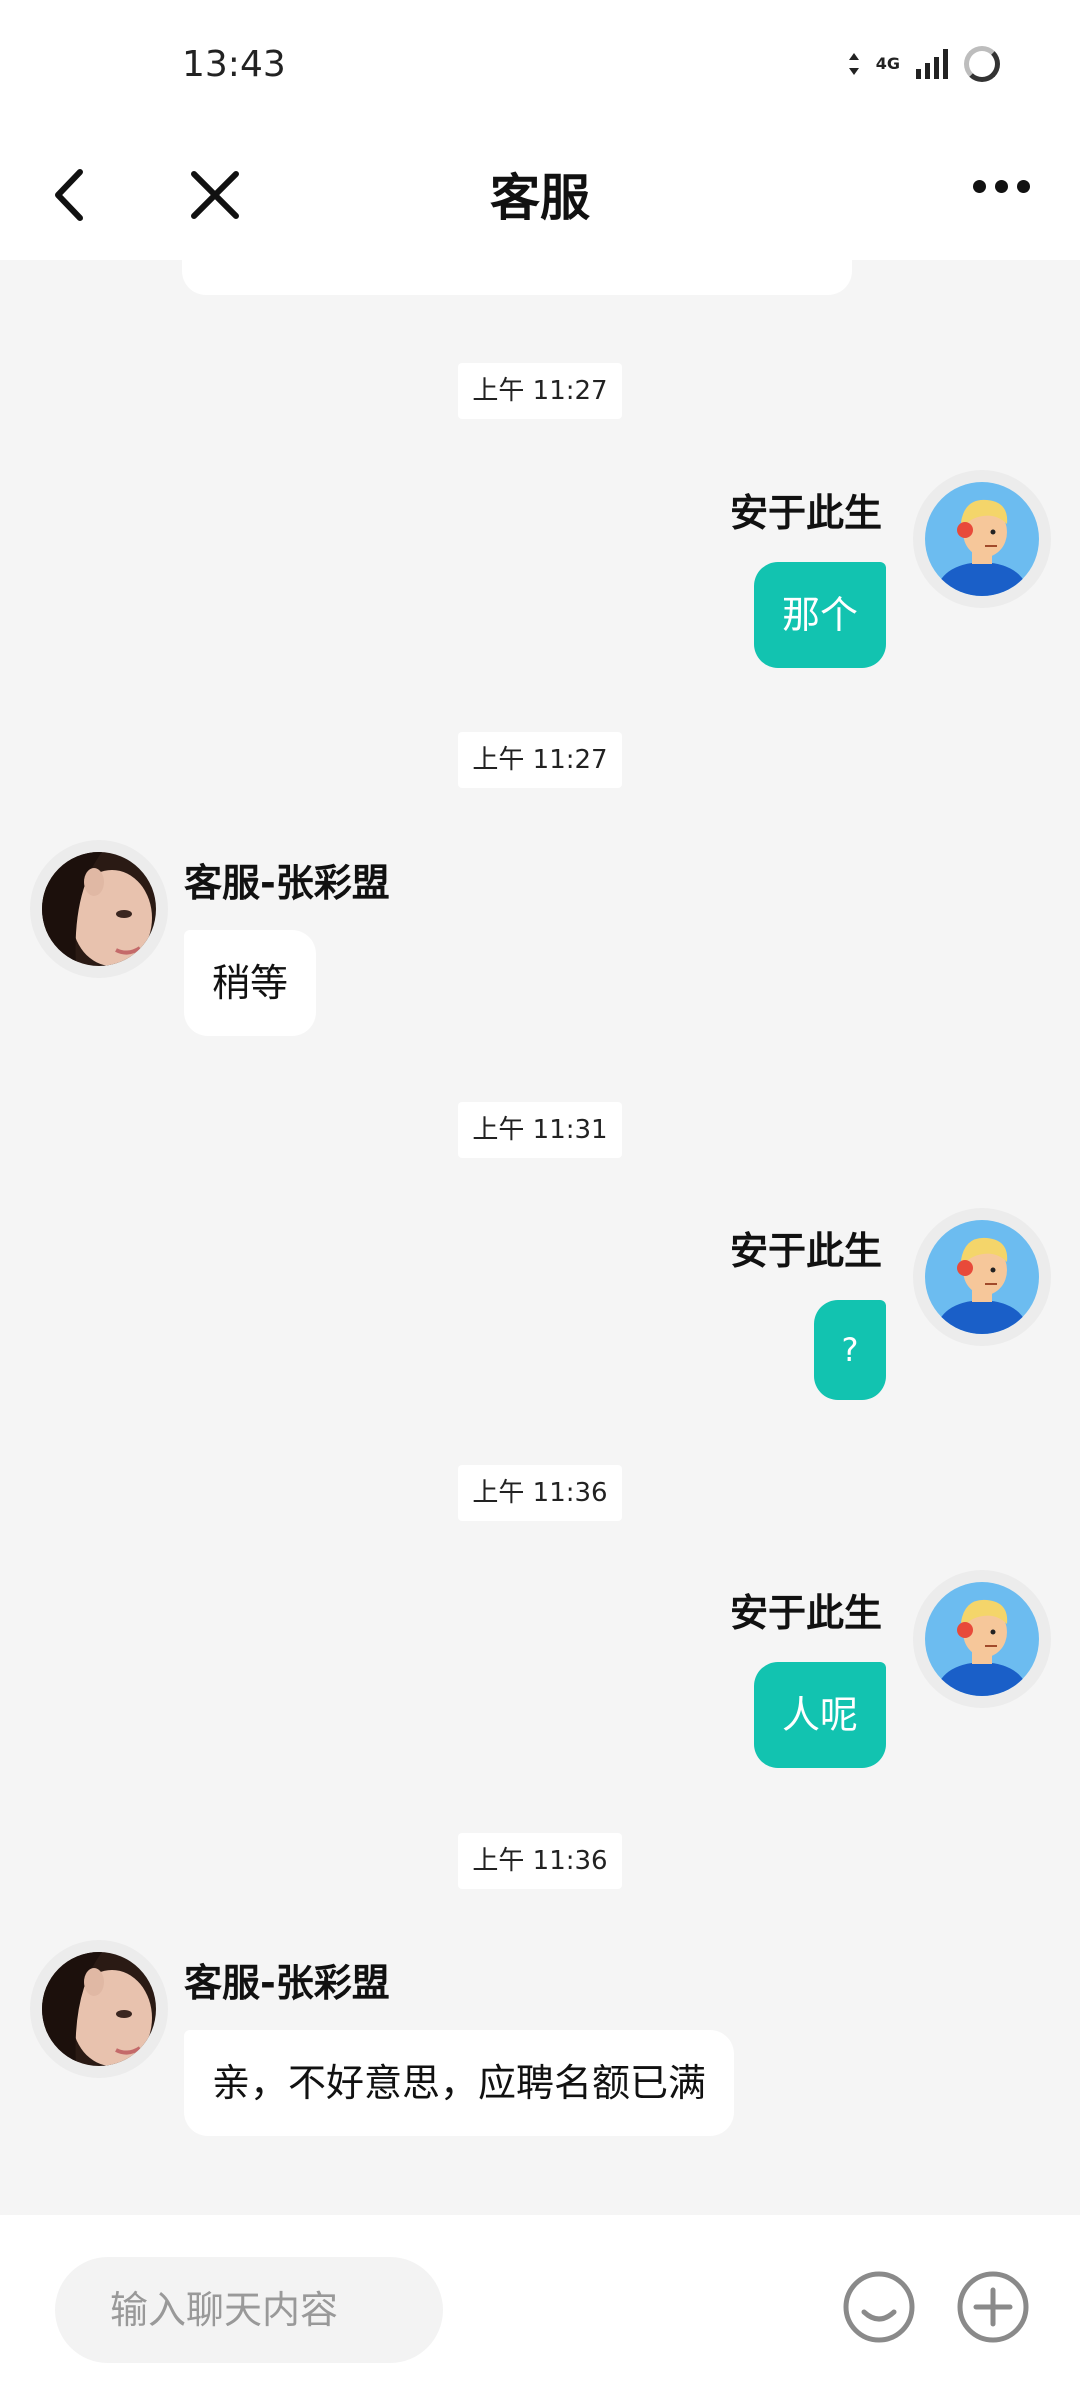 This screenshot has width=1080, height=2400. I want to click on message-timestamp: 上午 11:31, so click(540, 1130).